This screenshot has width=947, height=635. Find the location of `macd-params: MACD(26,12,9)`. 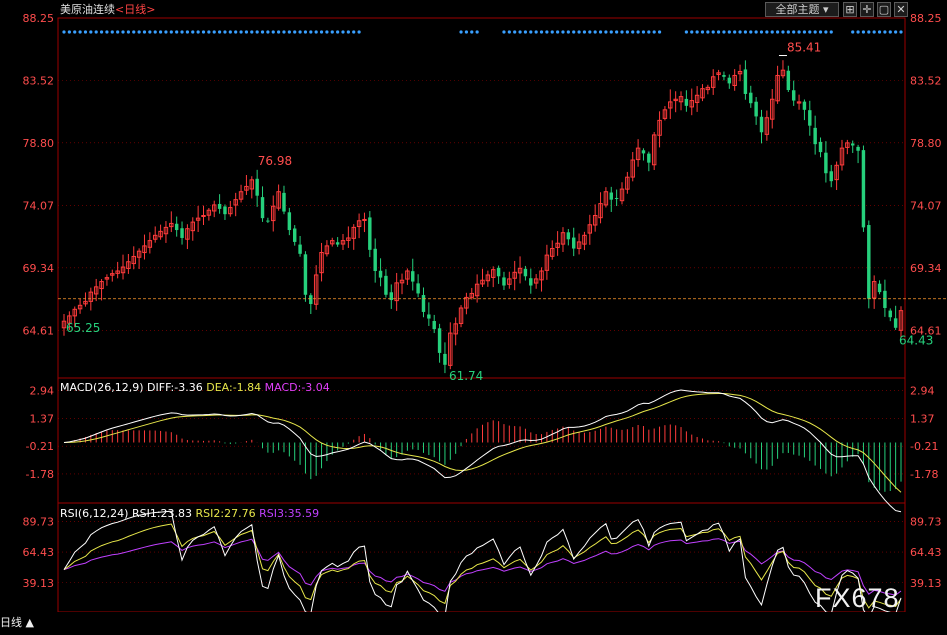

macd-params: MACD(26,12,9) is located at coordinates (102, 387).